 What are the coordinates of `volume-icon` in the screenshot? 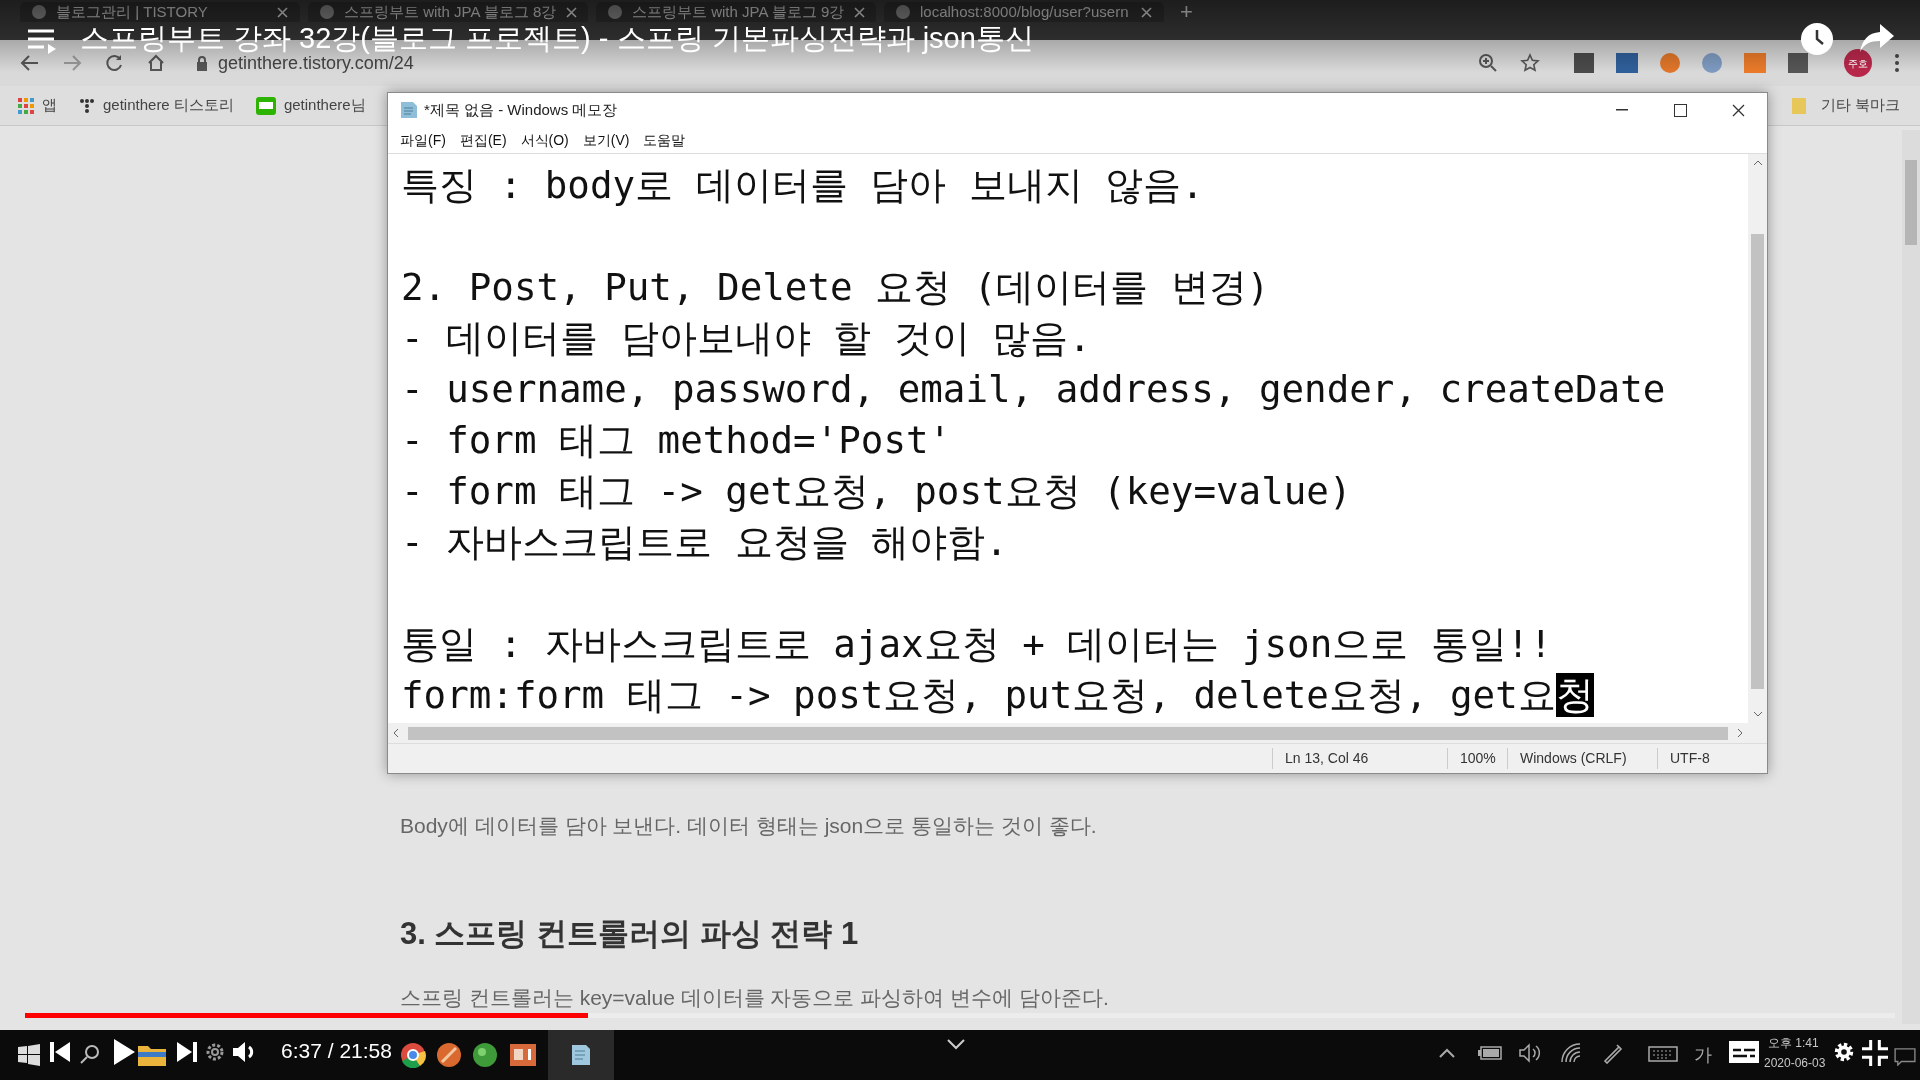 It's located at (1530, 1053).